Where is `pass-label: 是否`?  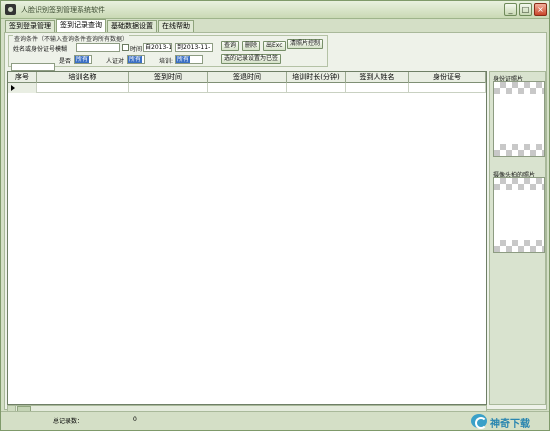 pass-label: 是否 is located at coordinates (65, 61).